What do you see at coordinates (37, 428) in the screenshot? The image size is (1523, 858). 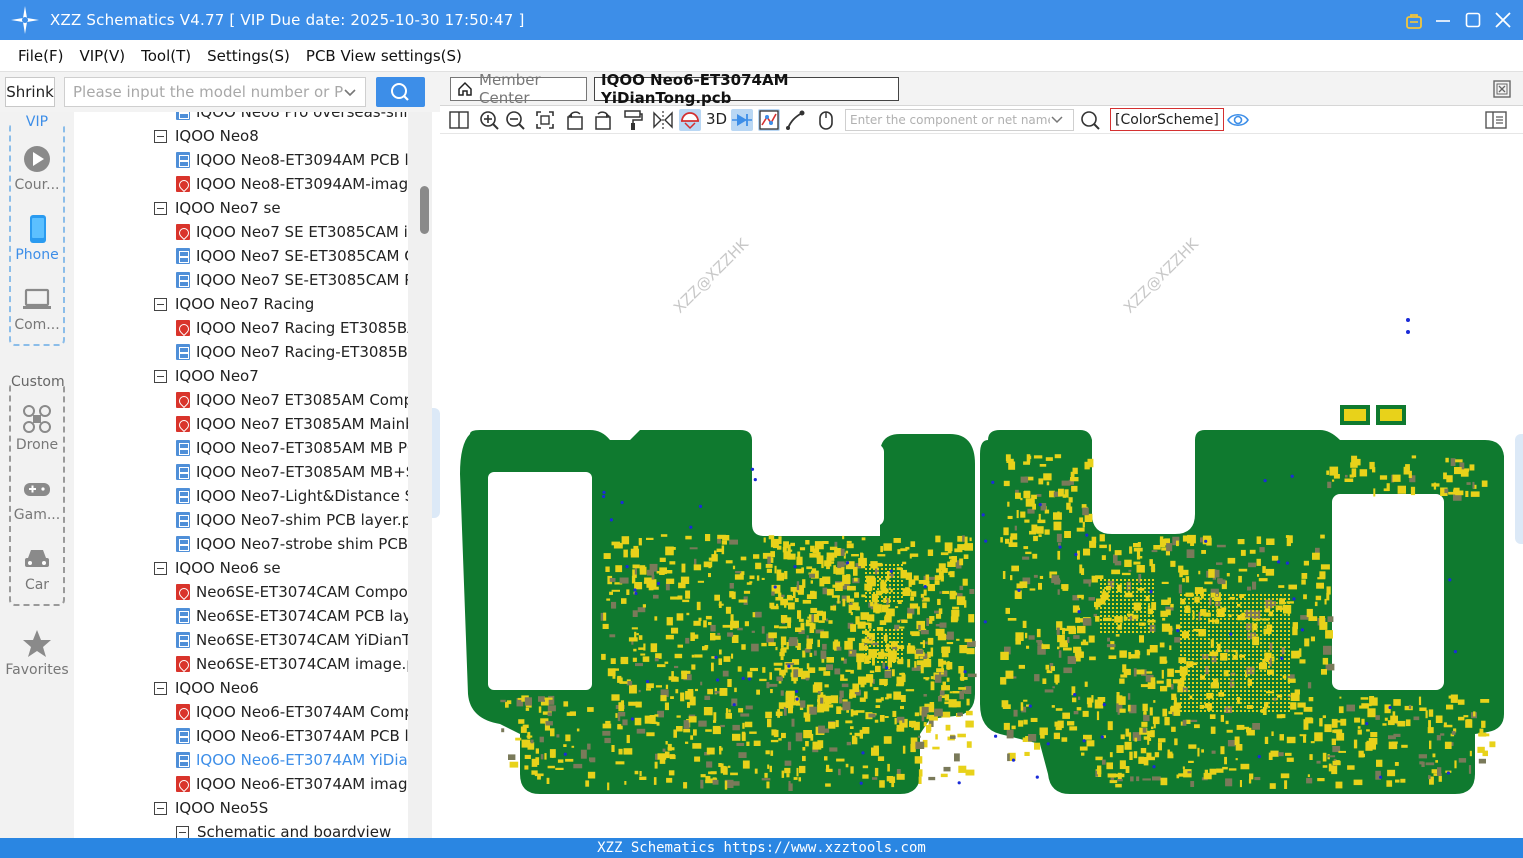 I see `rail-item-drone: Drone` at bounding box center [37, 428].